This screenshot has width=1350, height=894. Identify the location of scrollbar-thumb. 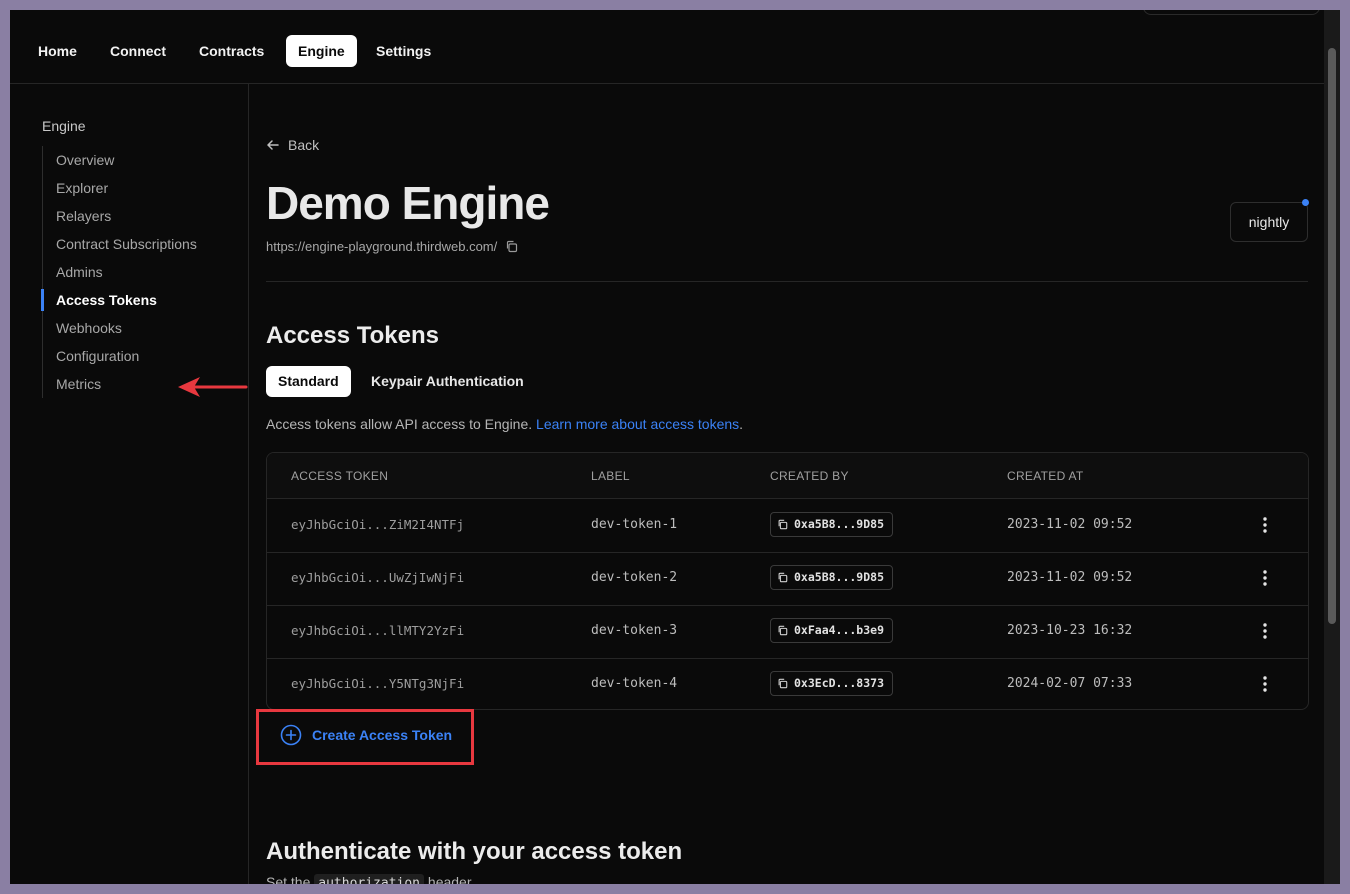
(1332, 336).